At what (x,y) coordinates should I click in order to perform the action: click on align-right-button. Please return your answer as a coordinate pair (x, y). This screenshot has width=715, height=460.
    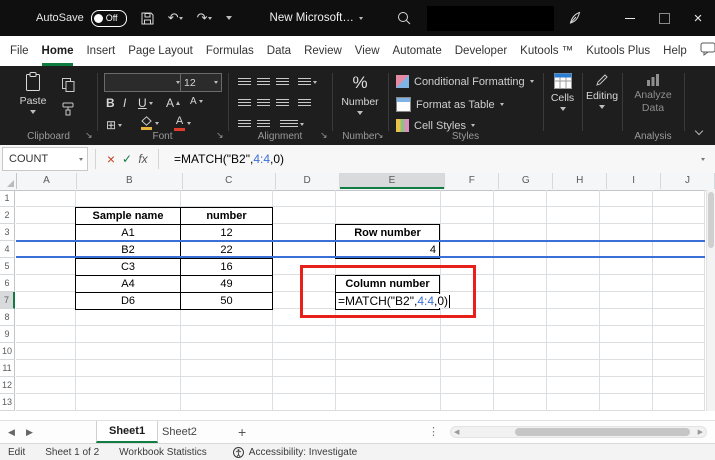
    Looking at the image, I should click on (282, 103).